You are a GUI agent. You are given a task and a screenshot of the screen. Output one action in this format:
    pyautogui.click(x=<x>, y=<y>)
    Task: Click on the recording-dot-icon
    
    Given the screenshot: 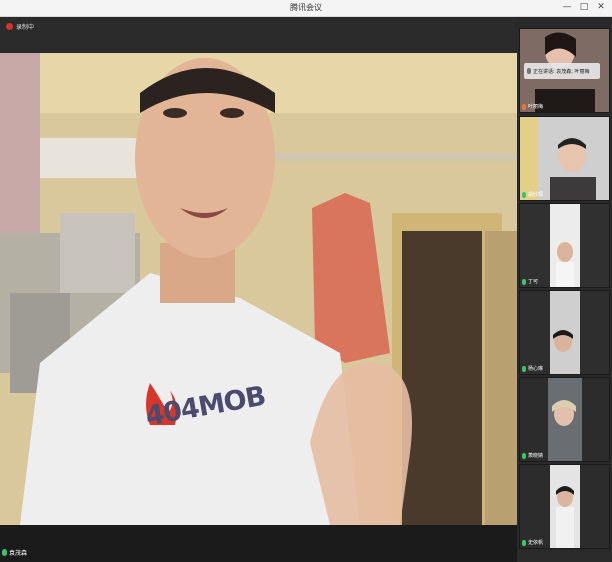 What is the action you would take?
    pyautogui.click(x=9, y=26)
    